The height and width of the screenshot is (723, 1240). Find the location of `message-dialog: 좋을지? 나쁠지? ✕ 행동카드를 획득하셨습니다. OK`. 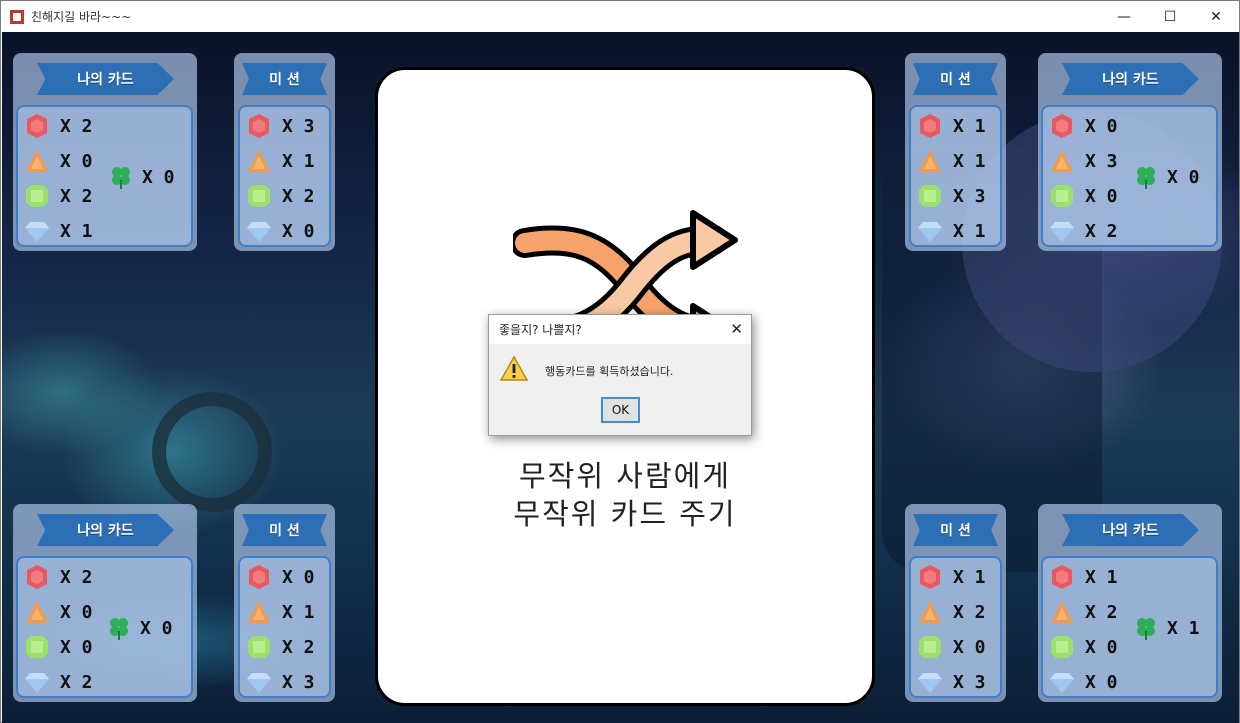

message-dialog: 좋을지? 나쁠지? ✕ 행동카드를 획득하셨습니다. OK is located at coordinates (620, 375).